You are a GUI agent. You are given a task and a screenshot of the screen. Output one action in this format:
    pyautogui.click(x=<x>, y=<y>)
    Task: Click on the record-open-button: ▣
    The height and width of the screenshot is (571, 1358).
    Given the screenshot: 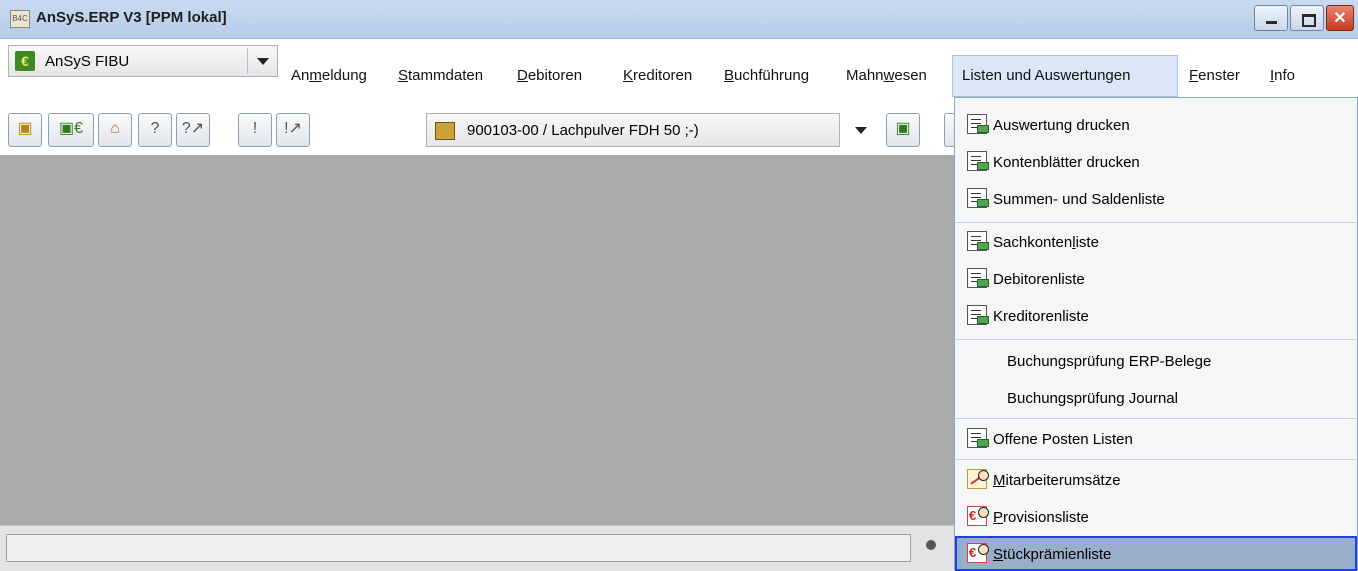 What is the action you would take?
    pyautogui.click(x=903, y=130)
    